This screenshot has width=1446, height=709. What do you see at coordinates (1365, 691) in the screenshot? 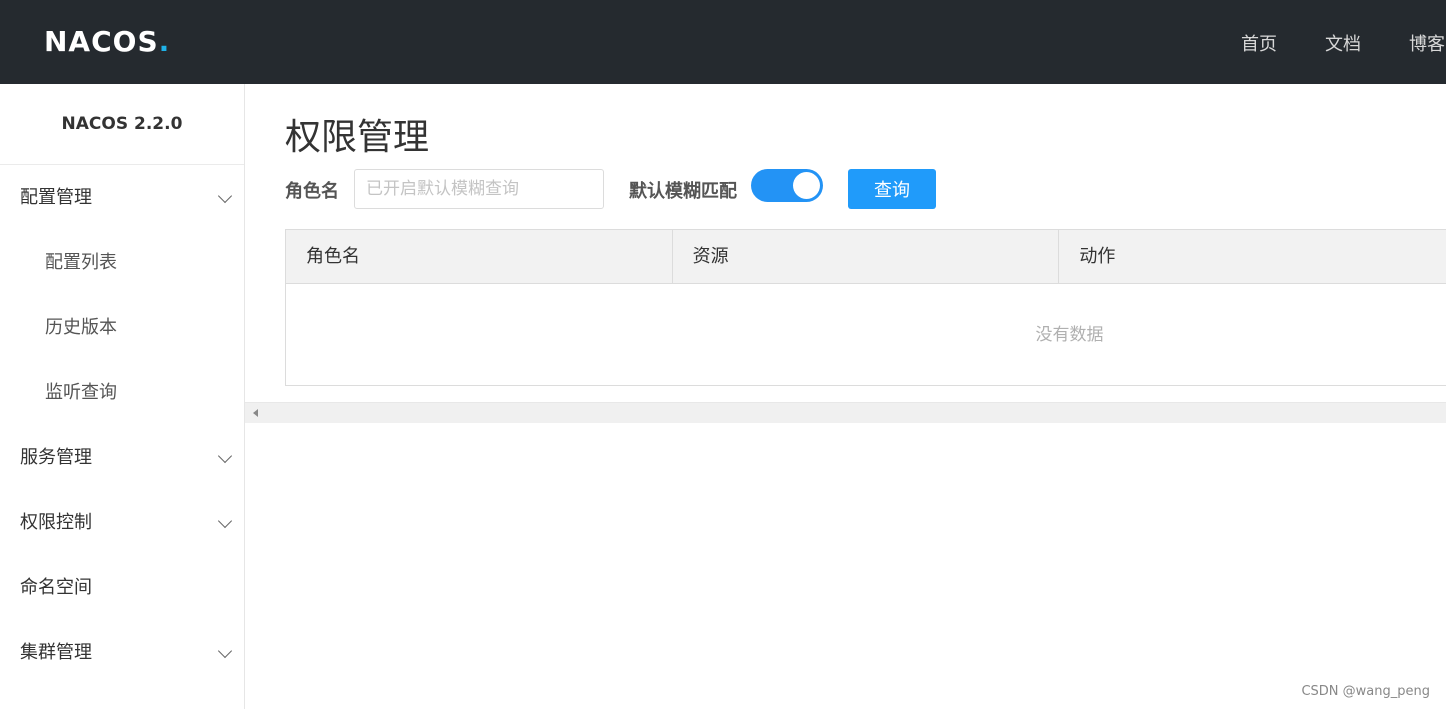
I see `watermark: CSDN @wang_peng` at bounding box center [1365, 691].